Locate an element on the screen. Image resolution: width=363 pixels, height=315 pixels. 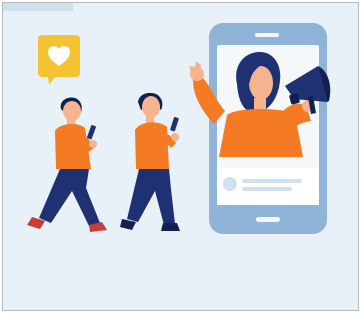
heart-notification-bubble is located at coordinates (59, 60).